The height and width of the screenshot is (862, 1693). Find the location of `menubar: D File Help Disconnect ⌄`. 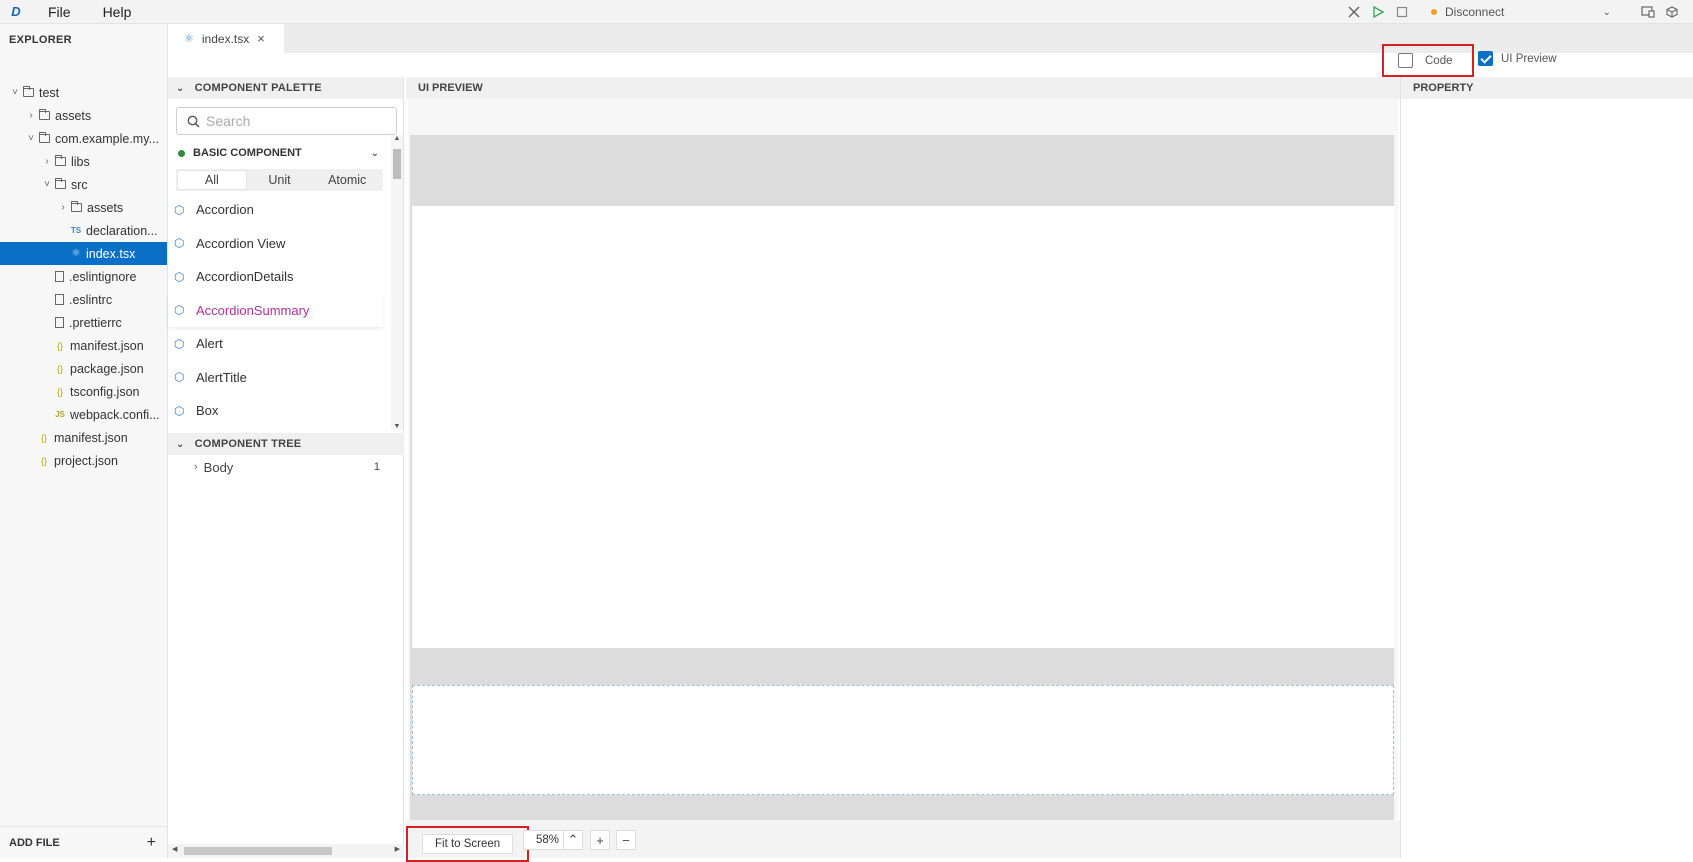

menubar: D File Help Disconnect ⌄ is located at coordinates (846, 12).